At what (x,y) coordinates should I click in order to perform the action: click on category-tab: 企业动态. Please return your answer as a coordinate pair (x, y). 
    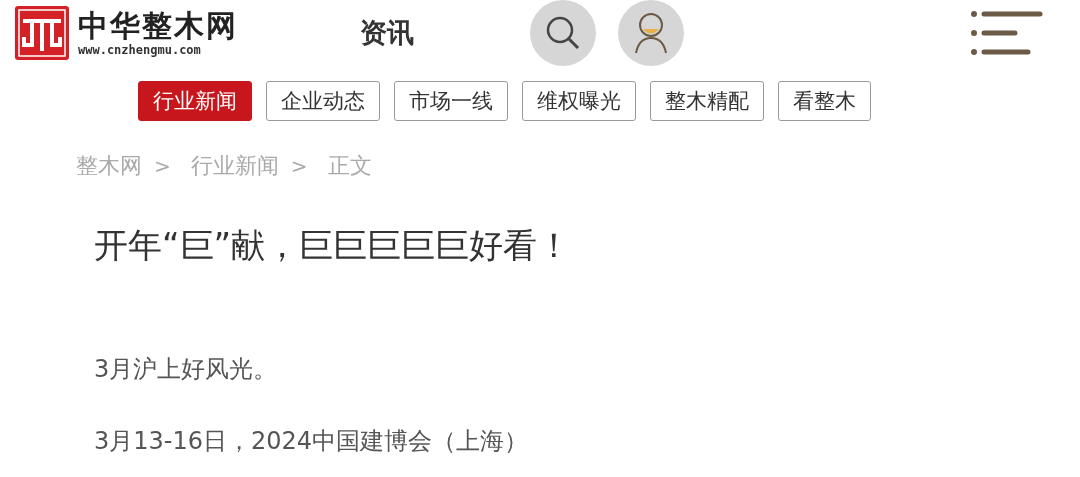
    Looking at the image, I should click on (323, 101).